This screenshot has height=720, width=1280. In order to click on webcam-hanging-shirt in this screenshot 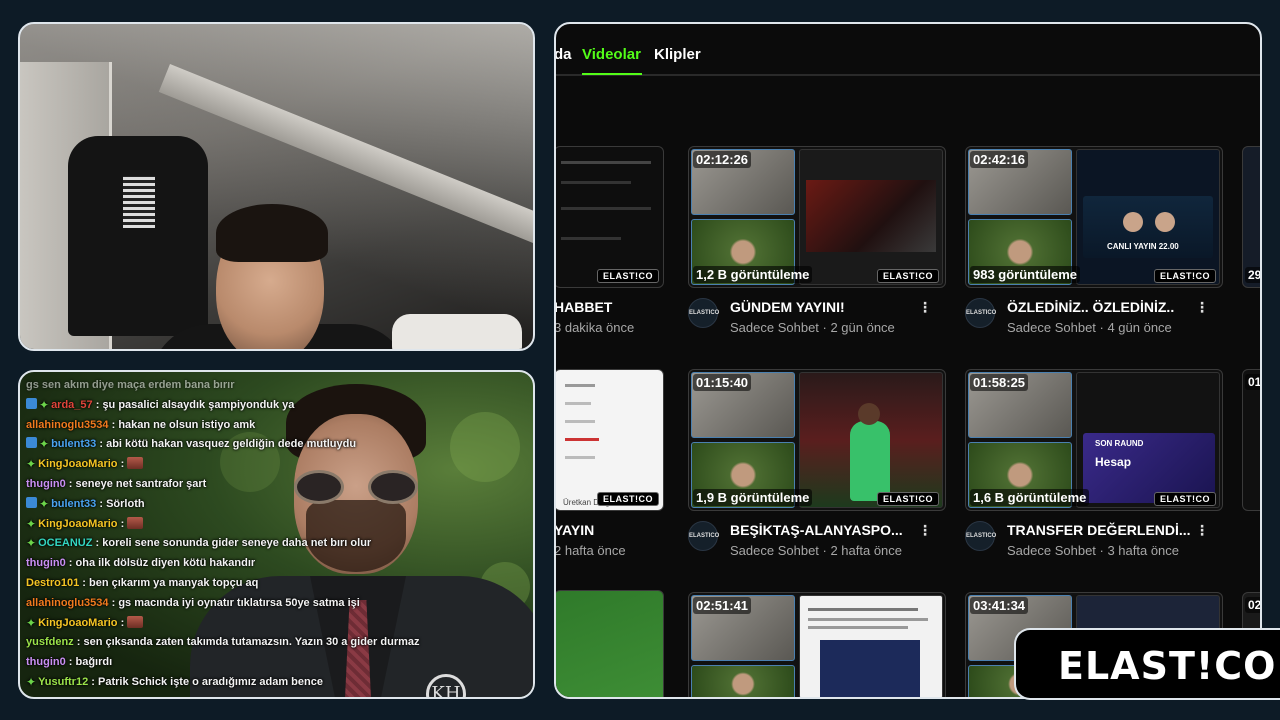, I will do `click(138, 236)`.